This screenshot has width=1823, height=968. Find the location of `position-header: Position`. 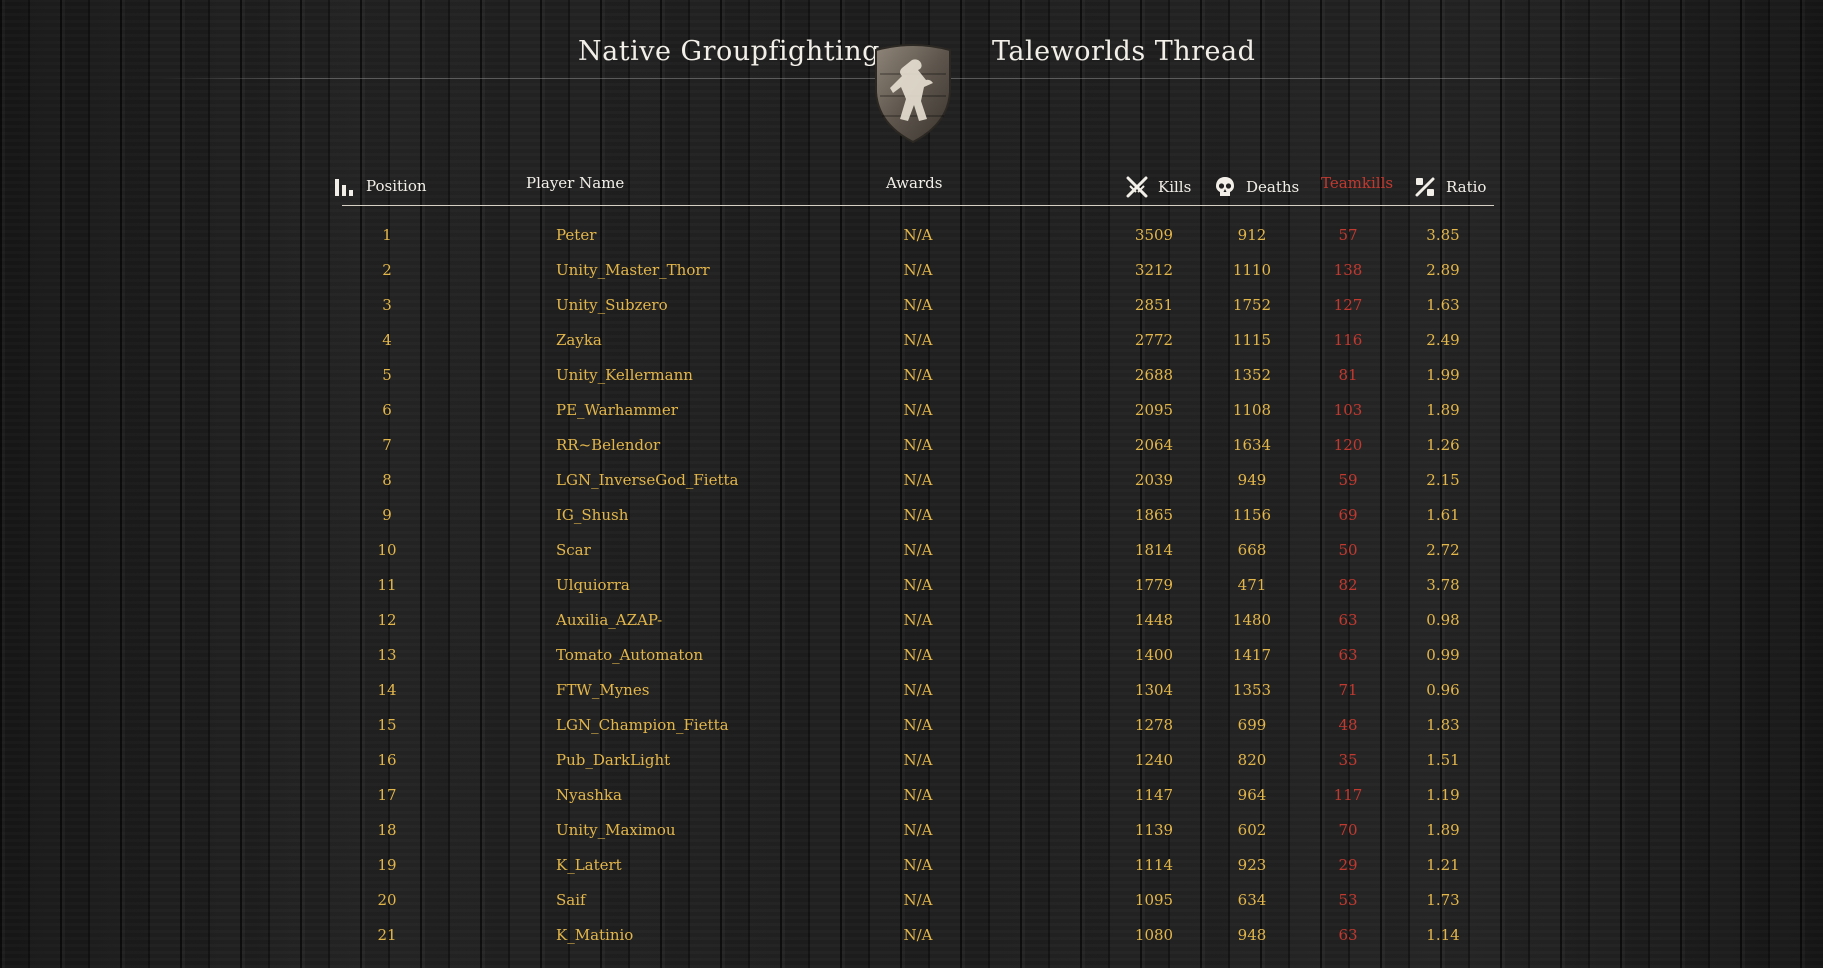

position-header: Position is located at coordinates (380, 186).